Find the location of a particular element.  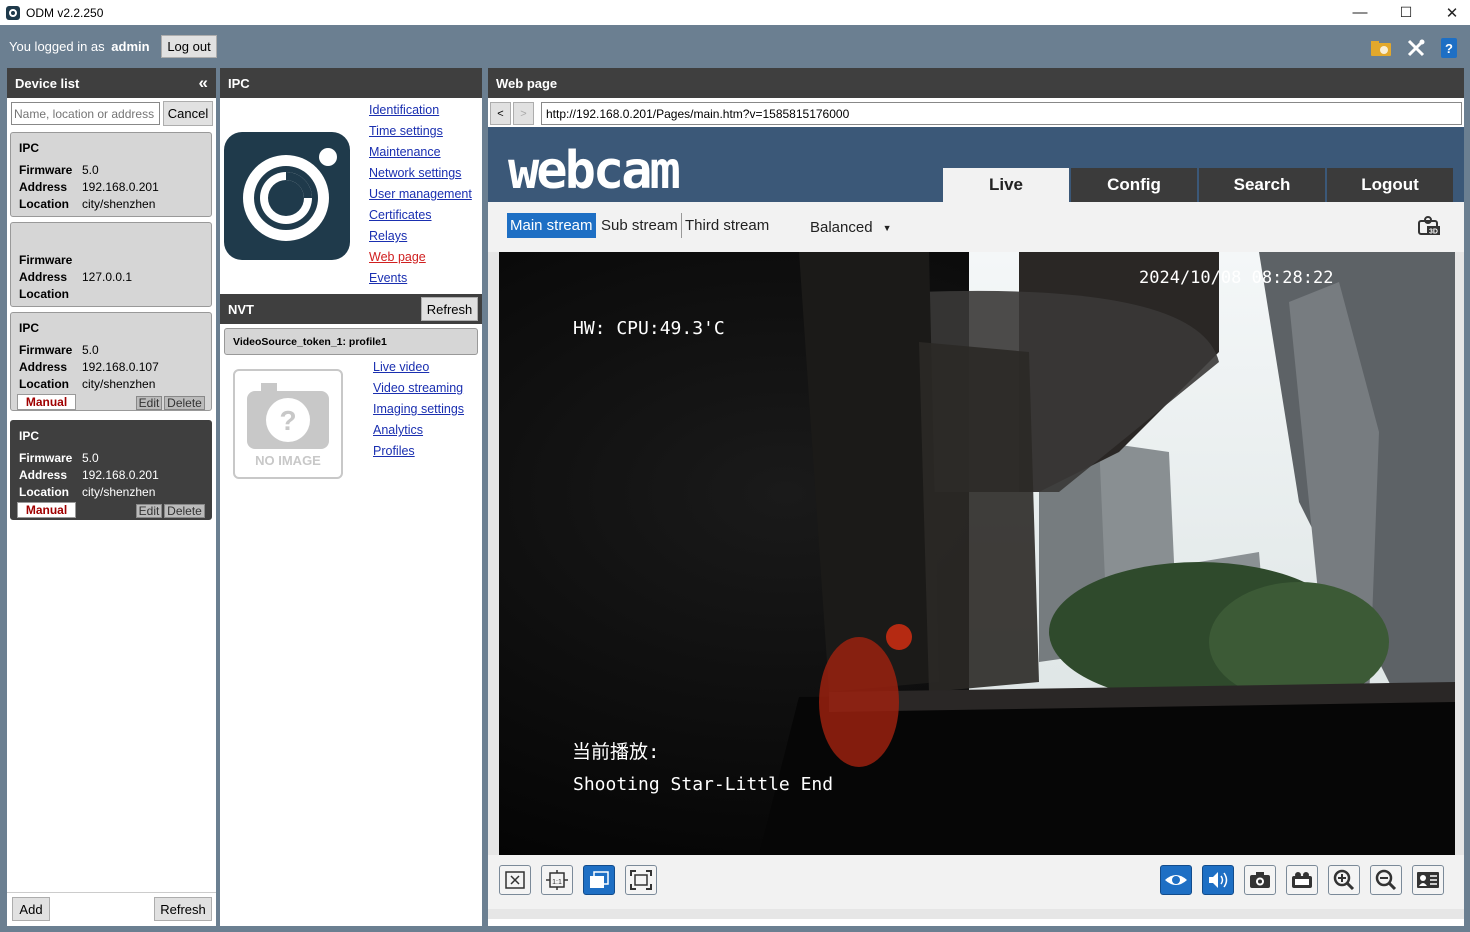

help-book-icon: ? is located at coordinates (1449, 48).